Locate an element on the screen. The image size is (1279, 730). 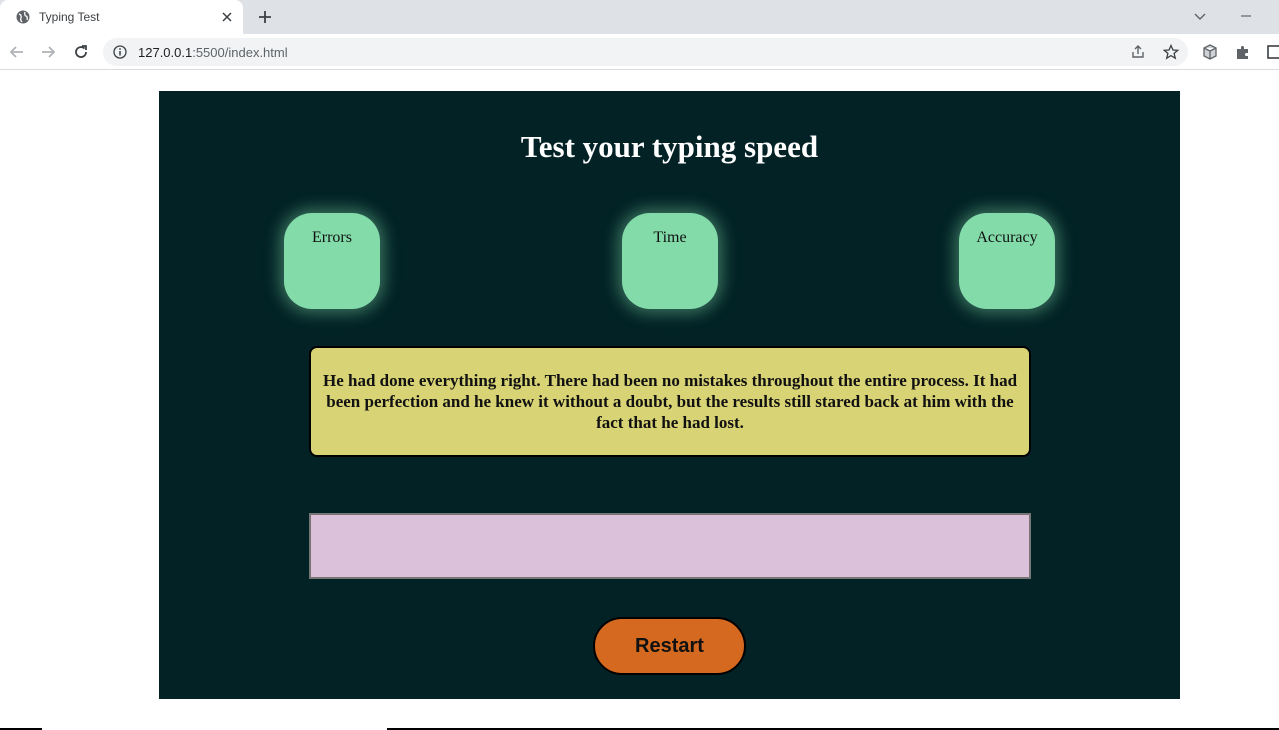
time-box: Time is located at coordinates (670, 261).